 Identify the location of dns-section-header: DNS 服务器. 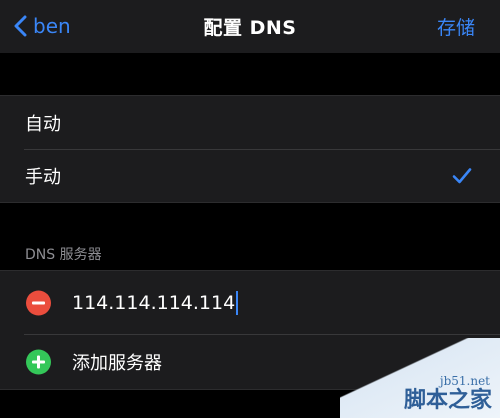
(63, 255).